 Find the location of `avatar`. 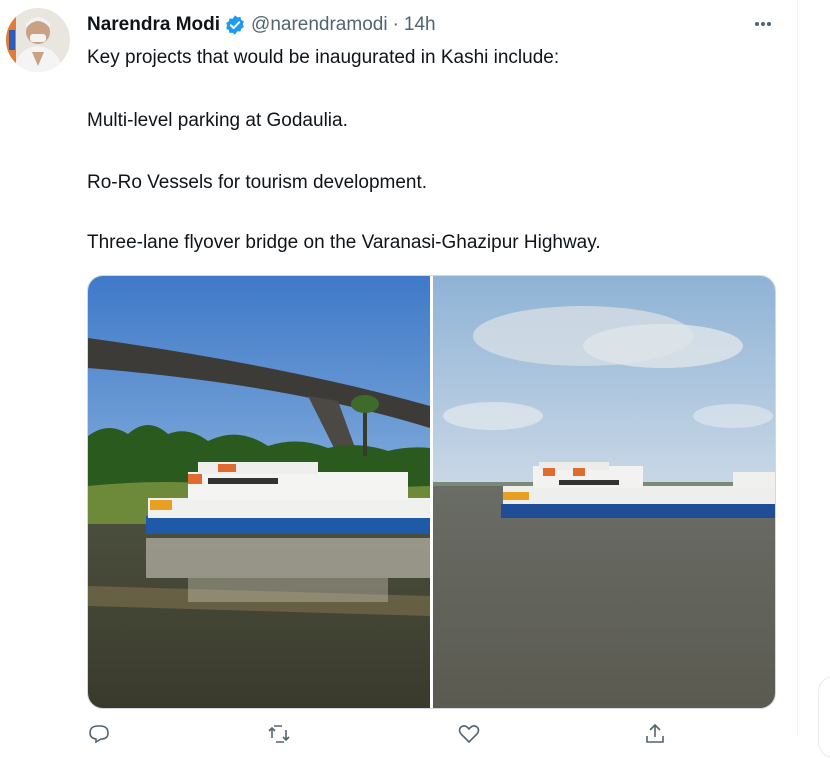

avatar is located at coordinates (38, 40).